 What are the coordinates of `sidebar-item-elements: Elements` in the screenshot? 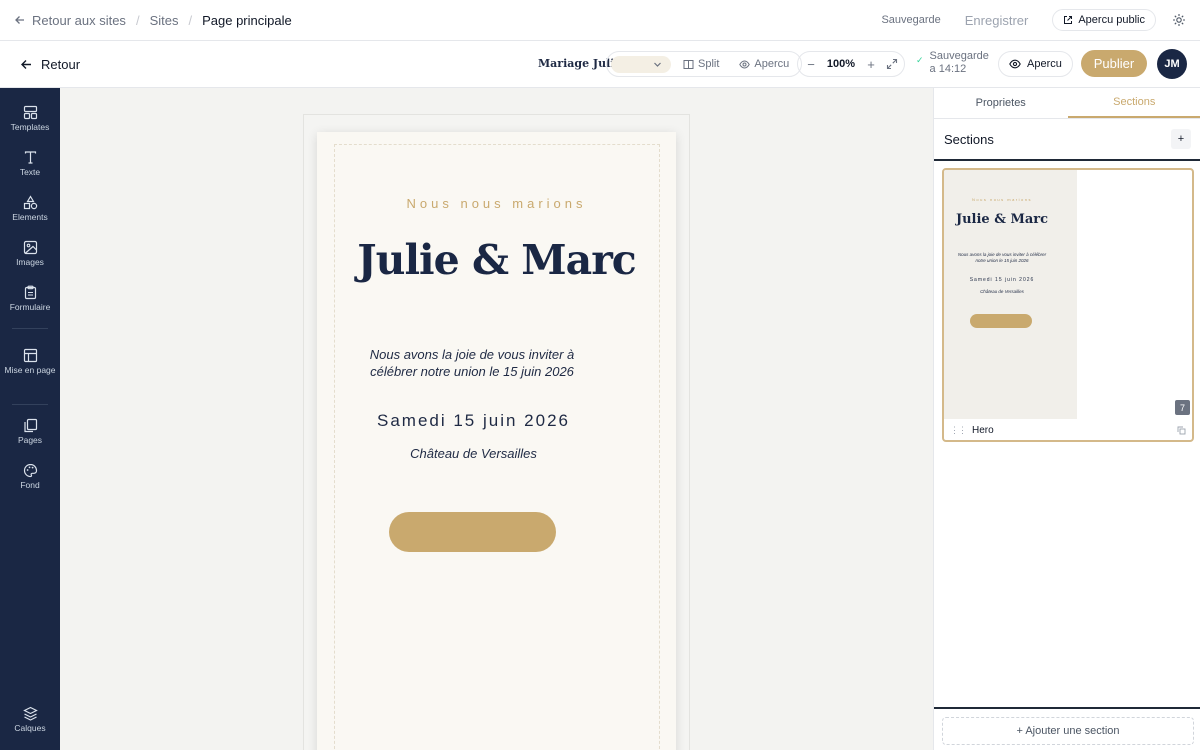 It's located at (30, 208).